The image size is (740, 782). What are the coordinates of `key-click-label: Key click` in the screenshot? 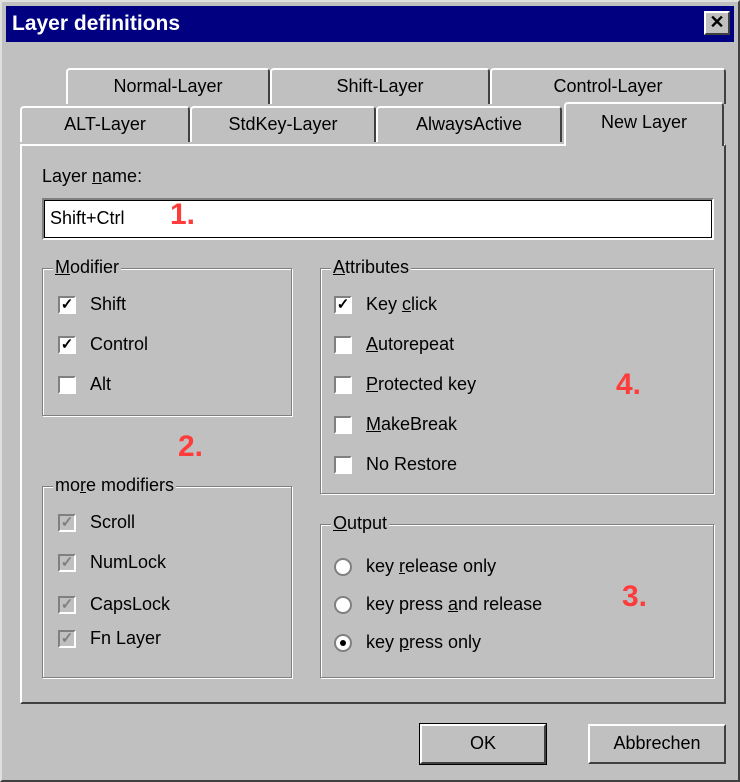 It's located at (402, 304).